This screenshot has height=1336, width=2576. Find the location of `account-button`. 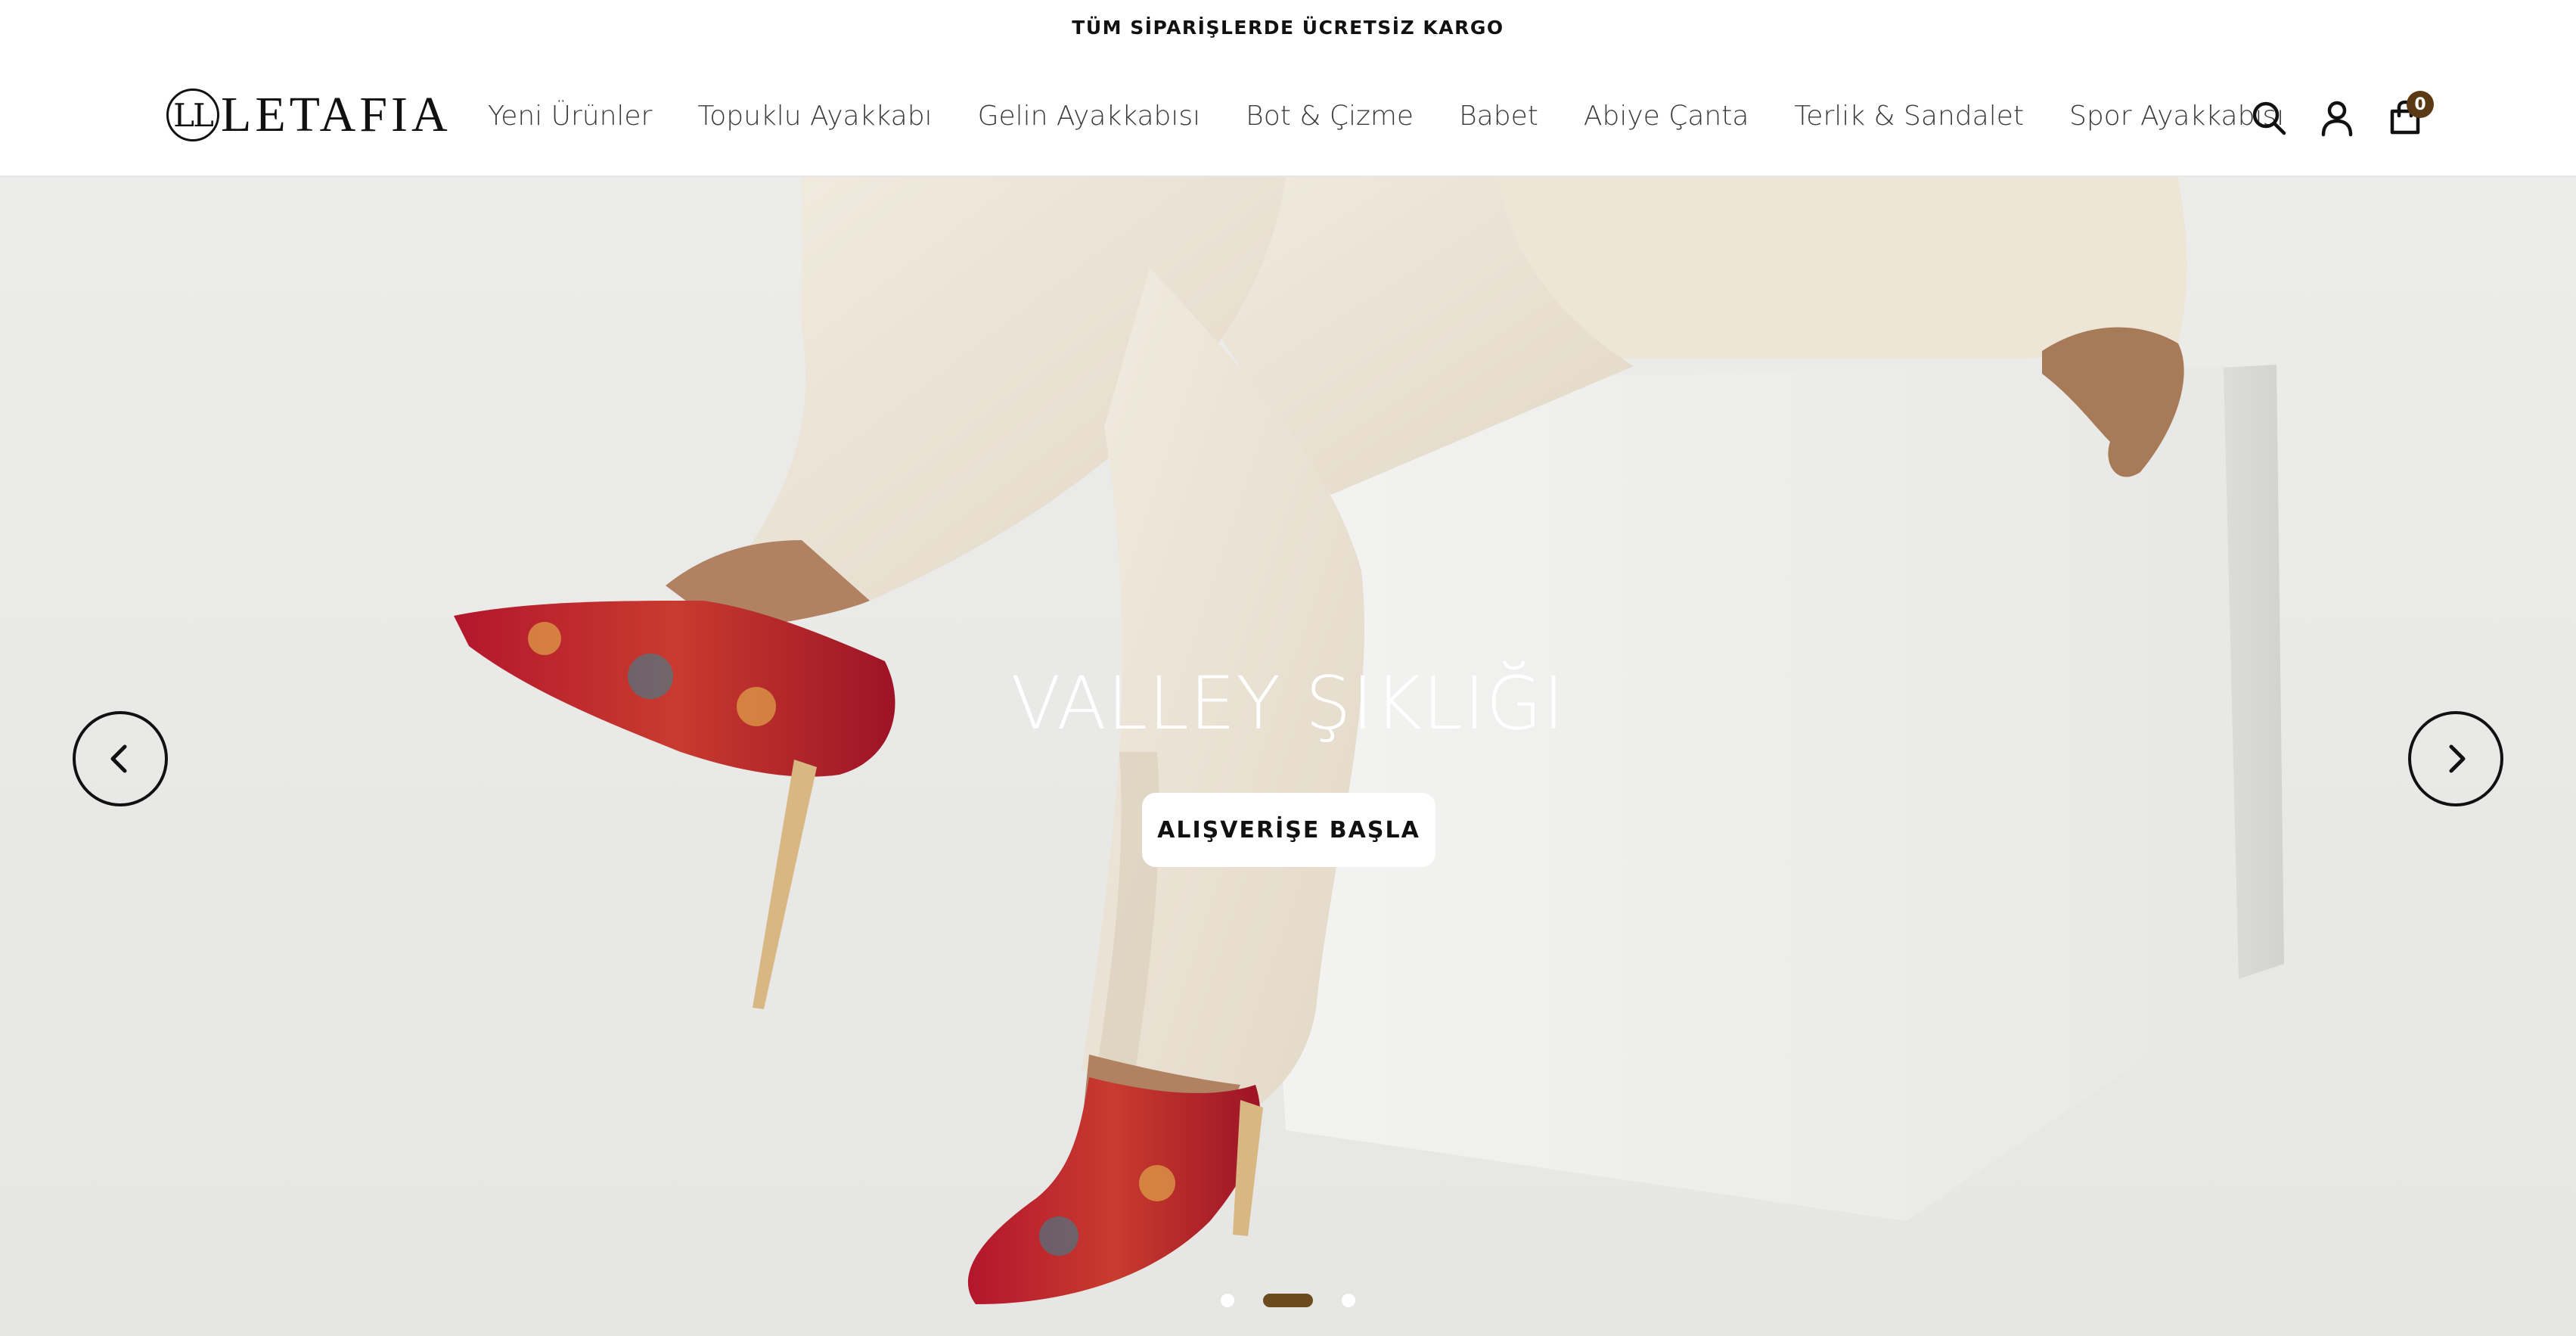

account-button is located at coordinates (2337, 118).